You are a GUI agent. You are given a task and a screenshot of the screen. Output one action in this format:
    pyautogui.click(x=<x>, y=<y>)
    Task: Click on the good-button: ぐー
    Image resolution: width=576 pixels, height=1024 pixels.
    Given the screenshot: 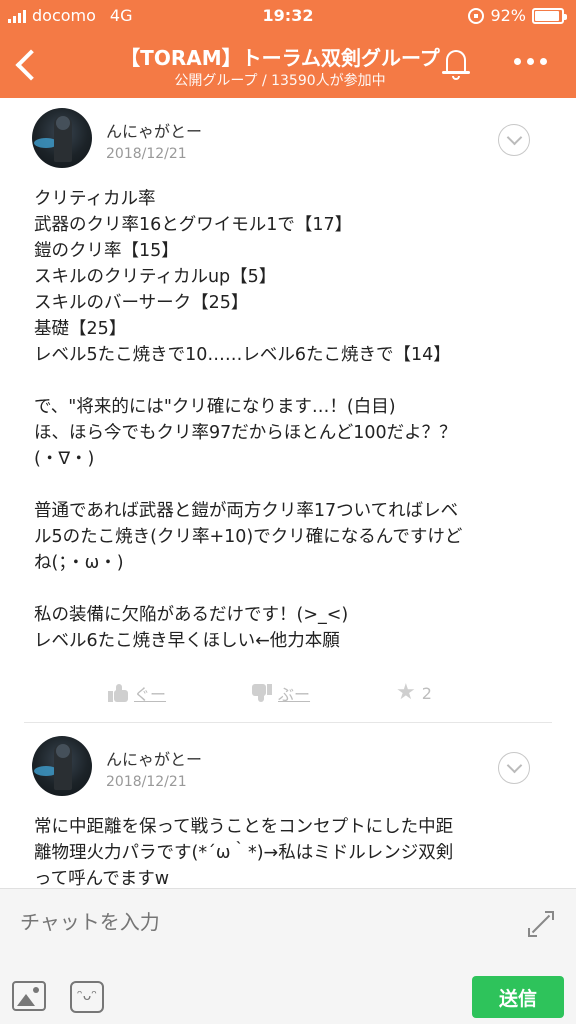 What is the action you would take?
    pyautogui.click(x=137, y=693)
    